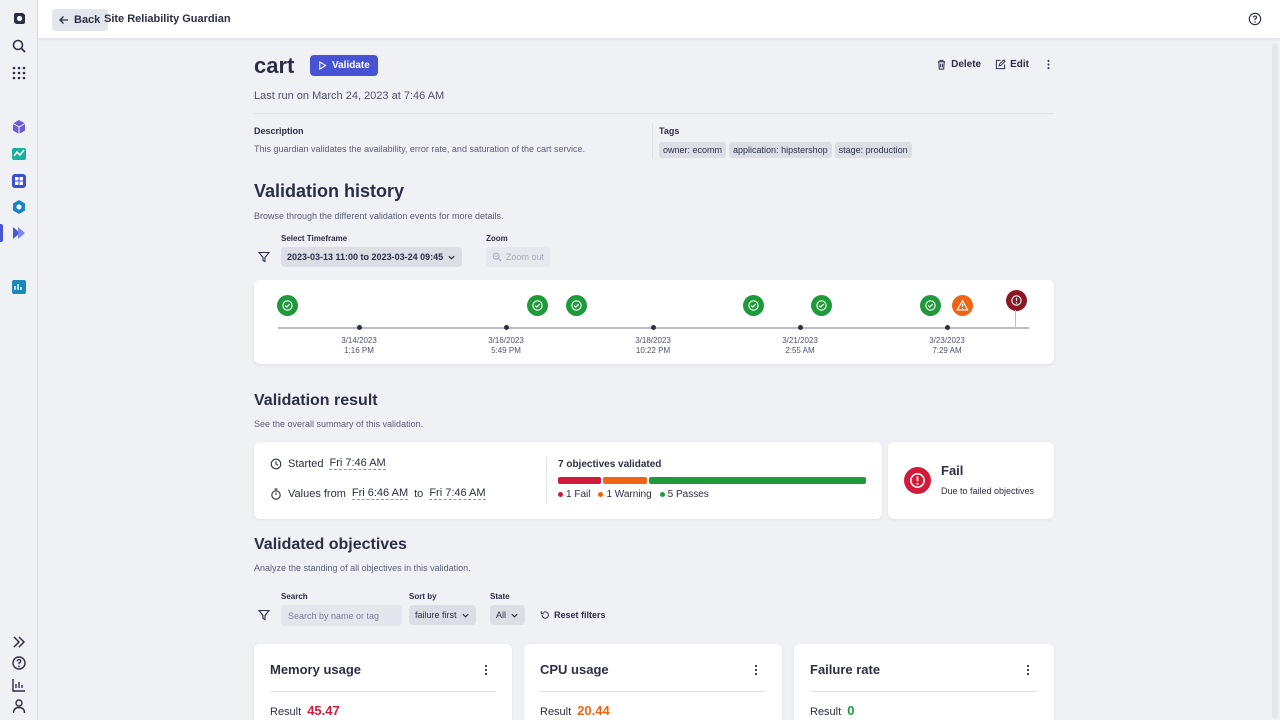  What do you see at coordinates (580, 615) in the screenshot?
I see `reset-label: Reset filters` at bounding box center [580, 615].